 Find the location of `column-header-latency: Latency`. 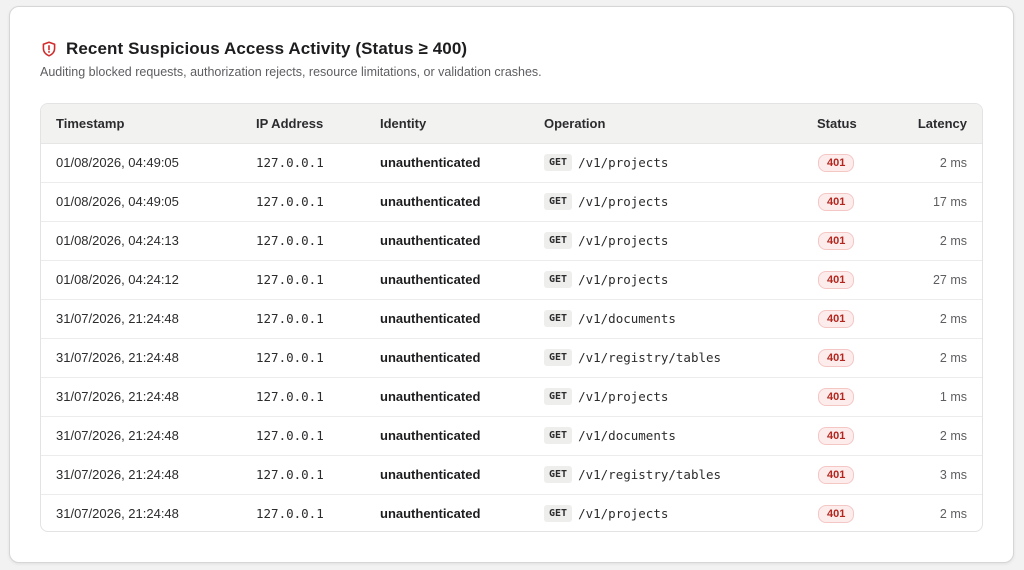

column-header-latency: Latency is located at coordinates (945, 124).